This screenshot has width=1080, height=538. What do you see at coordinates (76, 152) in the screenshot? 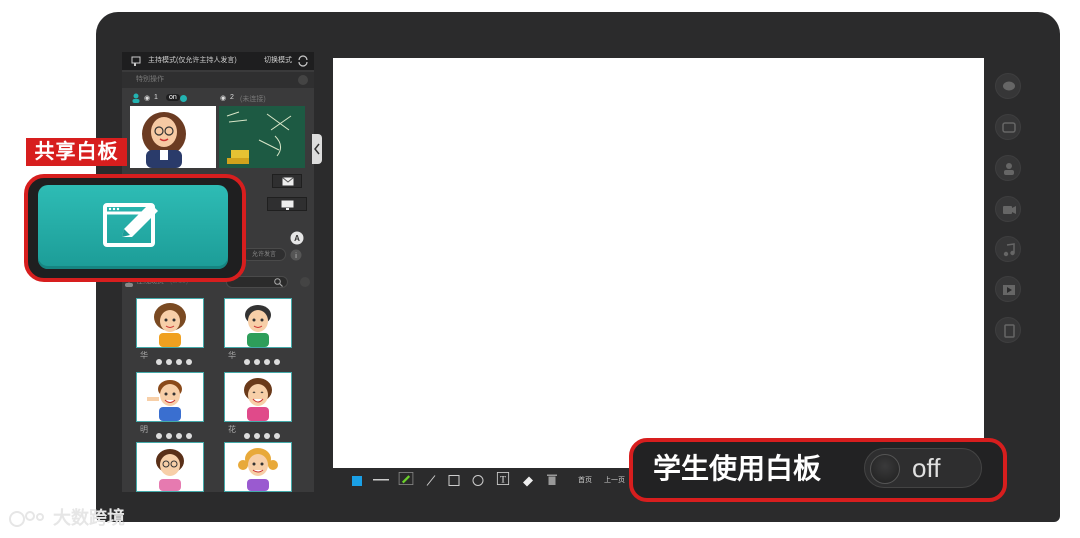
I see `share-whiteboard-label: 共享白板` at bounding box center [76, 152].